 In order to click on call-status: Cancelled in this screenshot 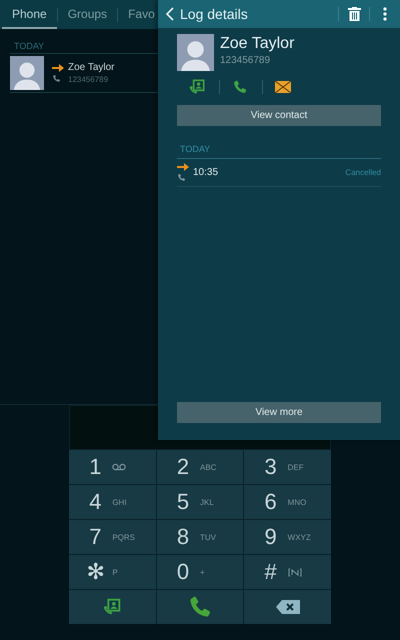, I will do `click(363, 172)`.